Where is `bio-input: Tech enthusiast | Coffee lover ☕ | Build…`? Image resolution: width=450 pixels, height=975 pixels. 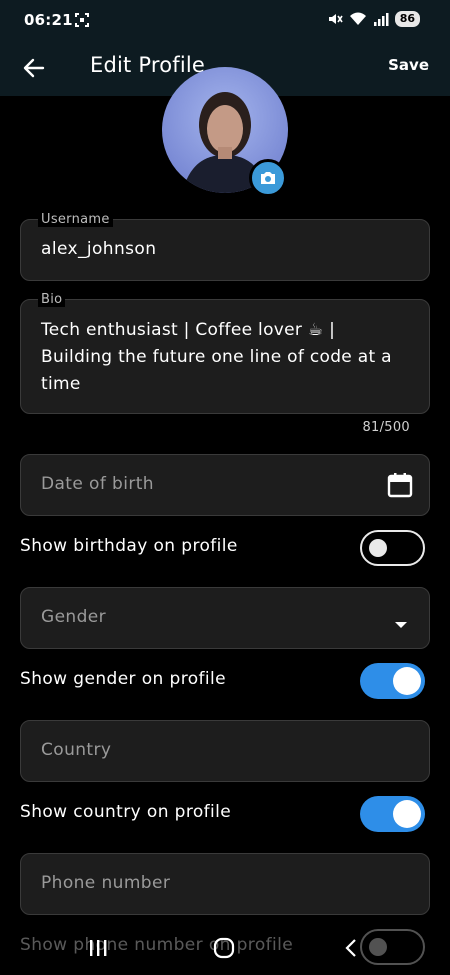 bio-input: Tech enthusiast | Coffee lover ☕ | Build… is located at coordinates (221, 357).